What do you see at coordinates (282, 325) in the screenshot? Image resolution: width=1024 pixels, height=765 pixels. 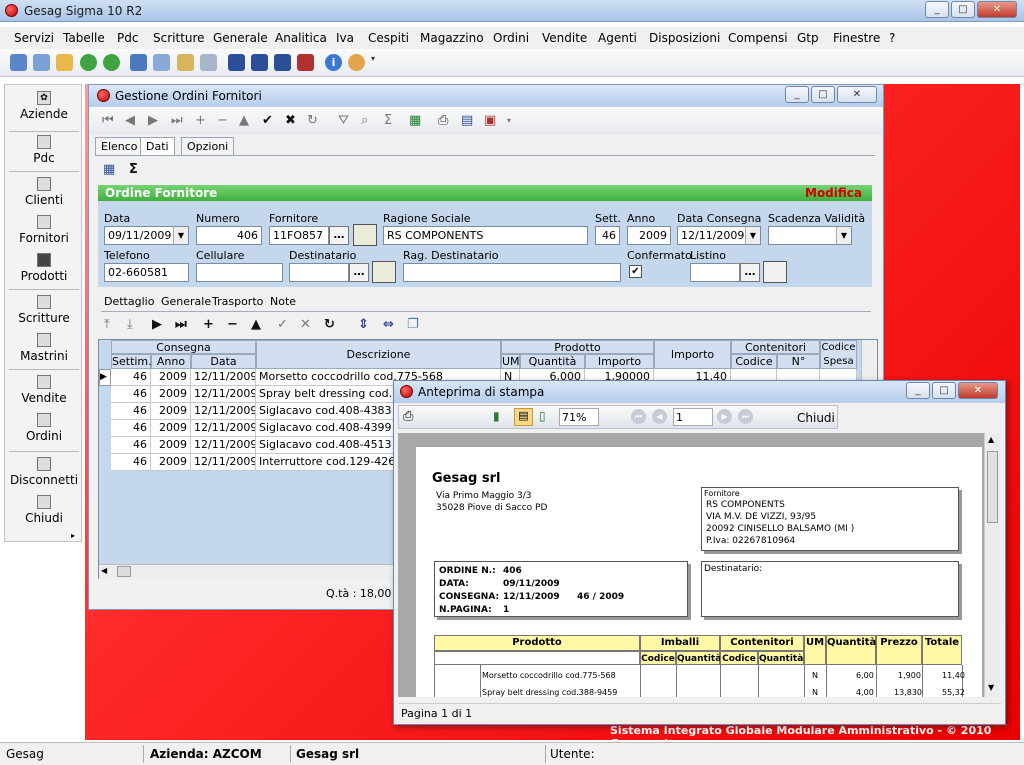 I see `confirm-row-icon: ✓` at bounding box center [282, 325].